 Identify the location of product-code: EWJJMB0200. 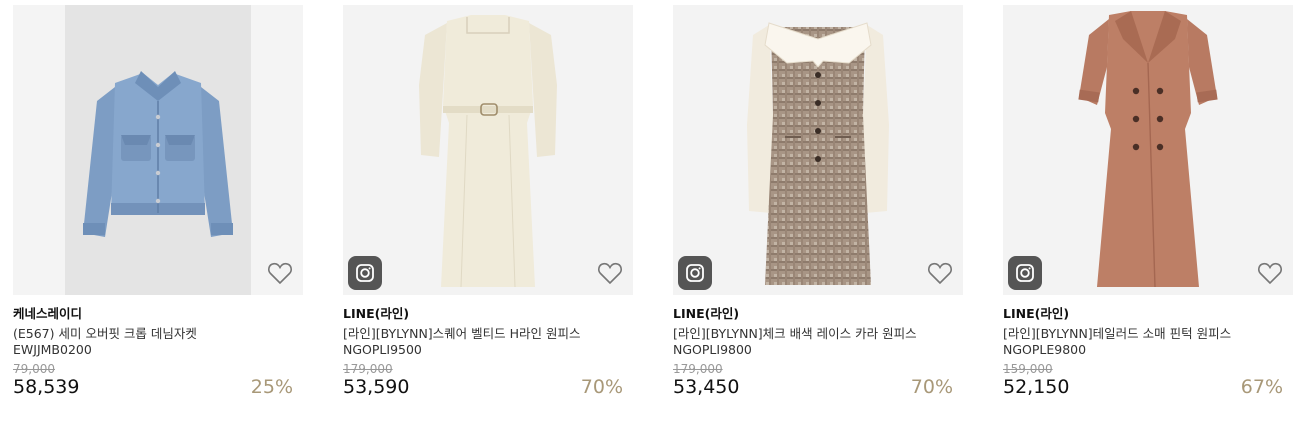
(52, 349).